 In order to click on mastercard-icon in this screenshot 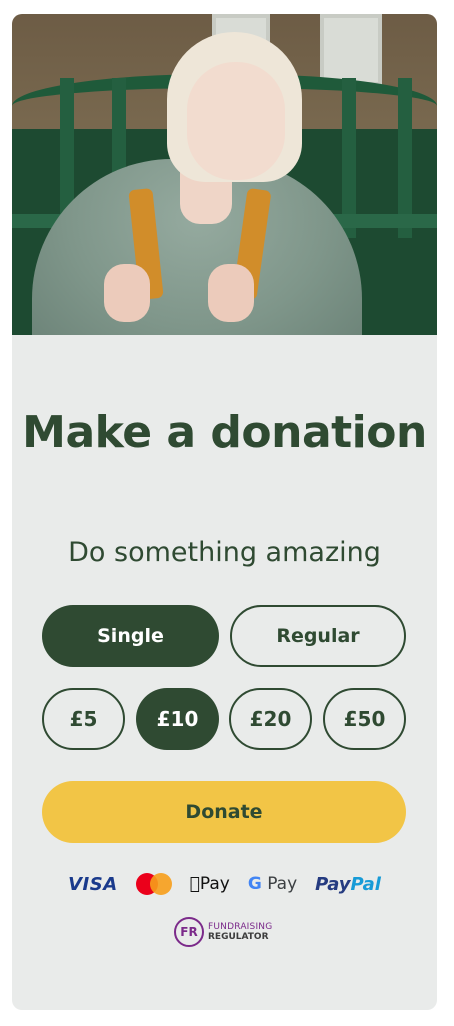, I will do `click(153, 884)`.